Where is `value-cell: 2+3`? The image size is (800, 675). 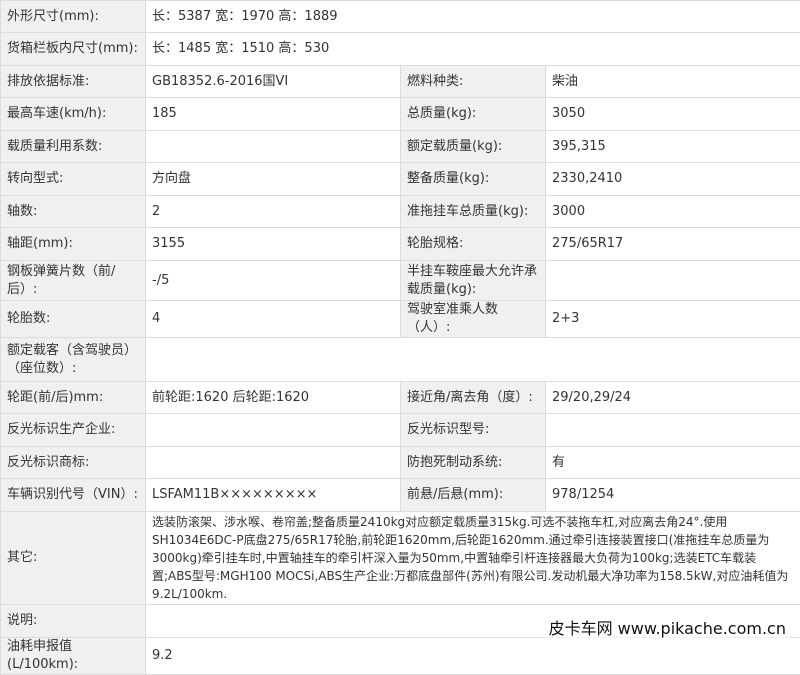
value-cell: 2+3 is located at coordinates (673, 319).